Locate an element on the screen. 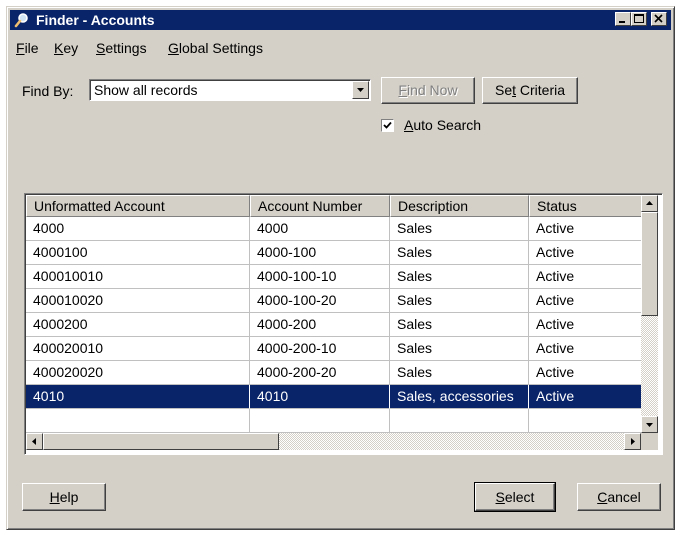  minimize-icon is located at coordinates (622, 22).